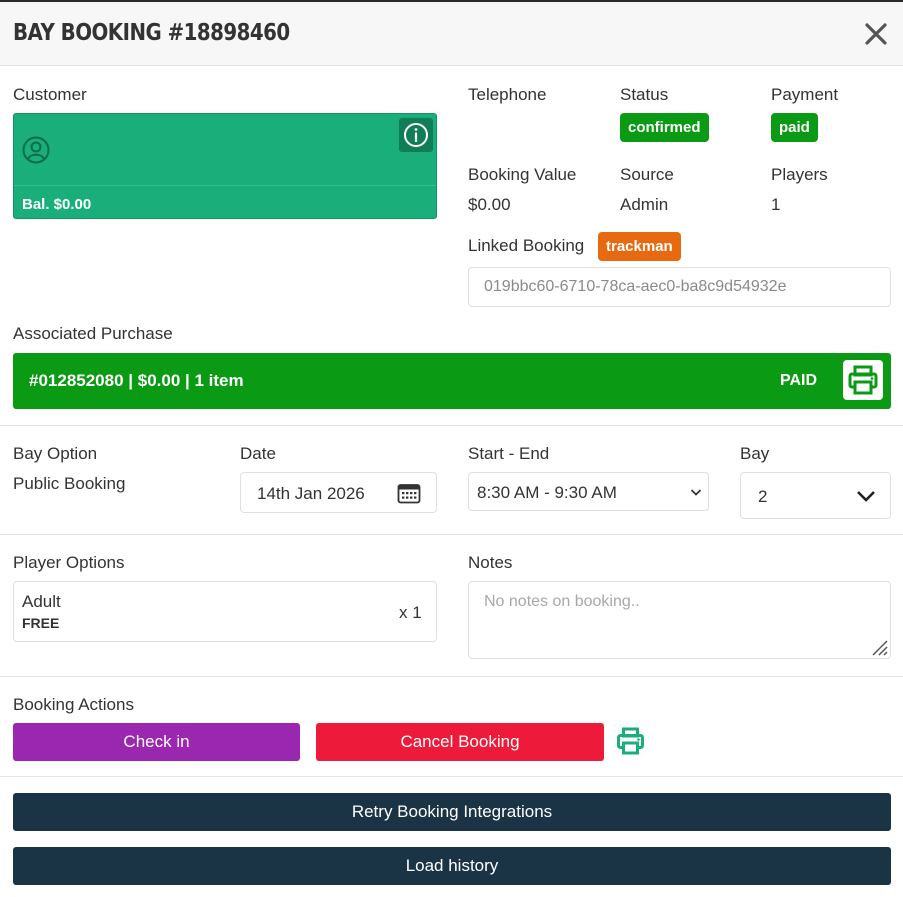 This screenshot has width=903, height=897. I want to click on load-history-button: Load history, so click(452, 866).